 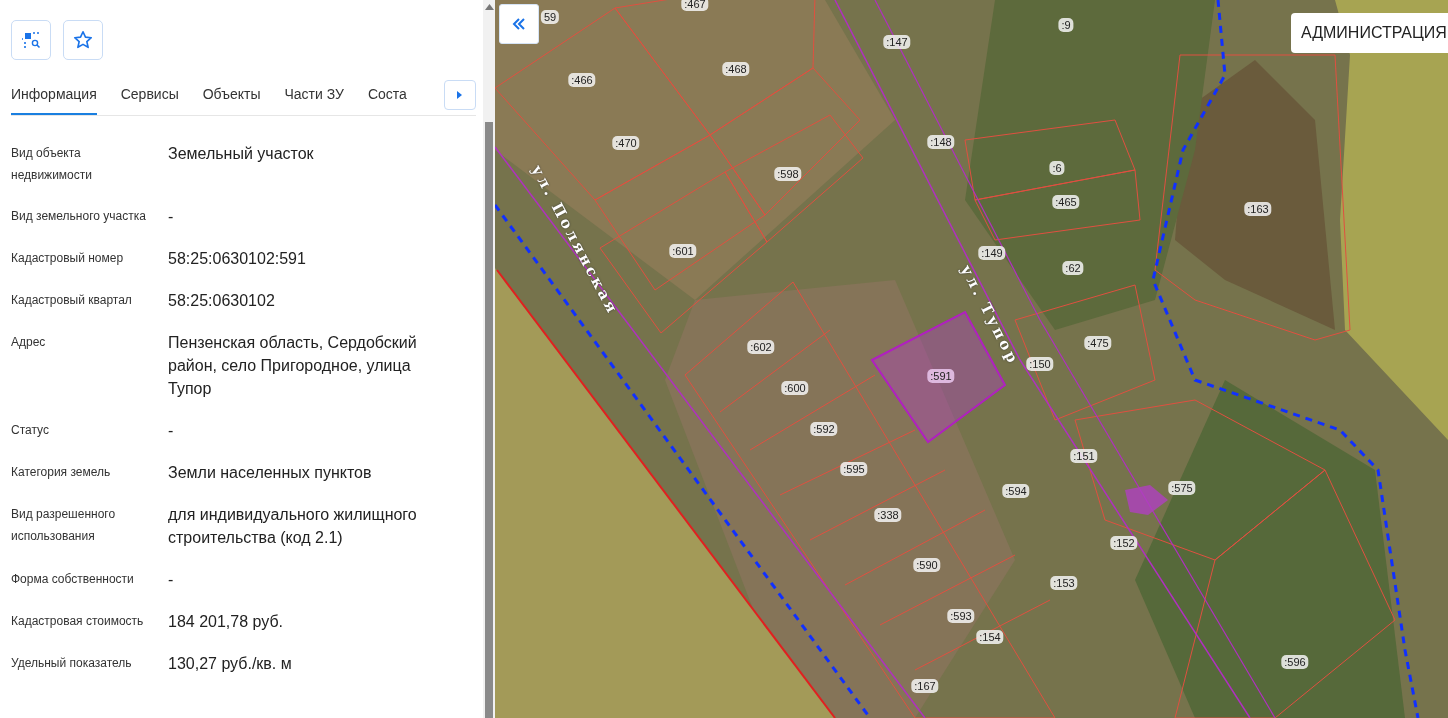 I want to click on parcel-number-label: :152, so click(x=1124, y=543).